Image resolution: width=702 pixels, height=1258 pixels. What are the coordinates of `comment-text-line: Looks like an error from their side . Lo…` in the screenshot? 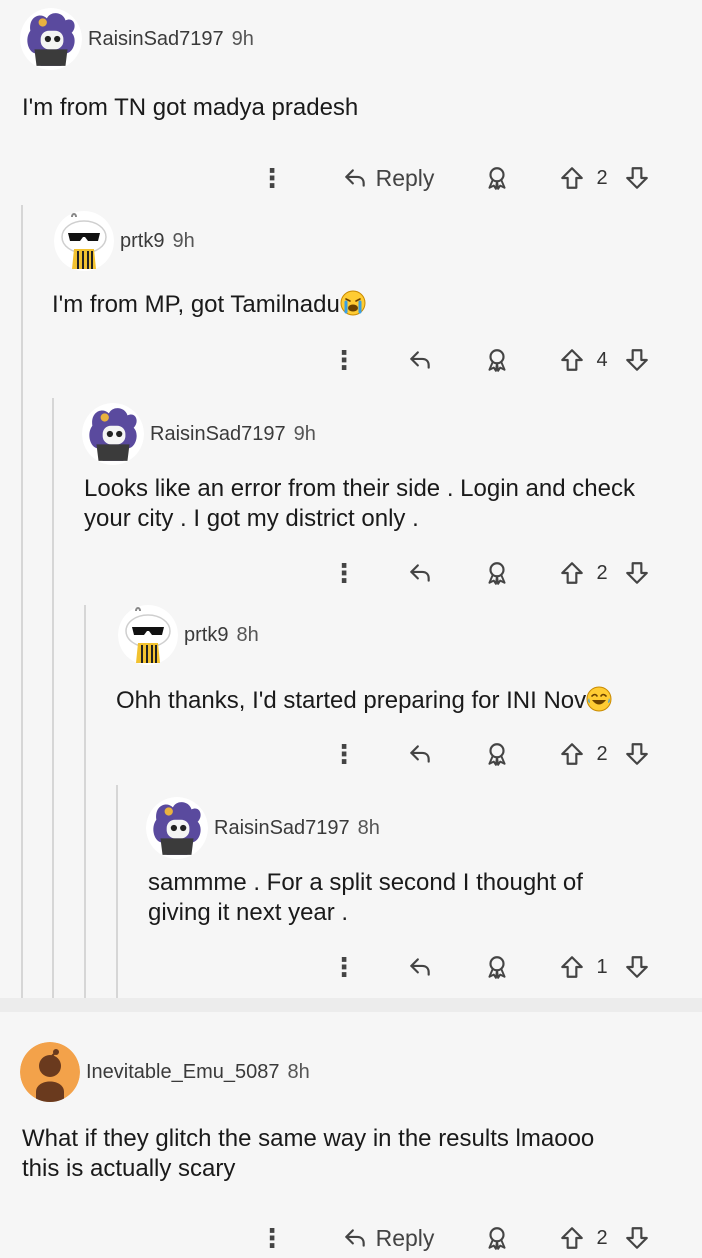 It's located at (359, 488).